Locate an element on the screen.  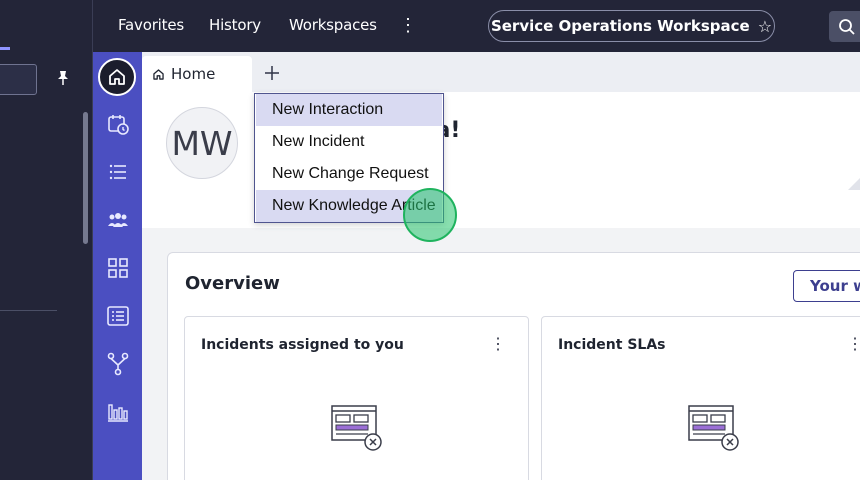
incidents-assigned-card: Incidents assigned to you ⋮ is located at coordinates (356, 398).